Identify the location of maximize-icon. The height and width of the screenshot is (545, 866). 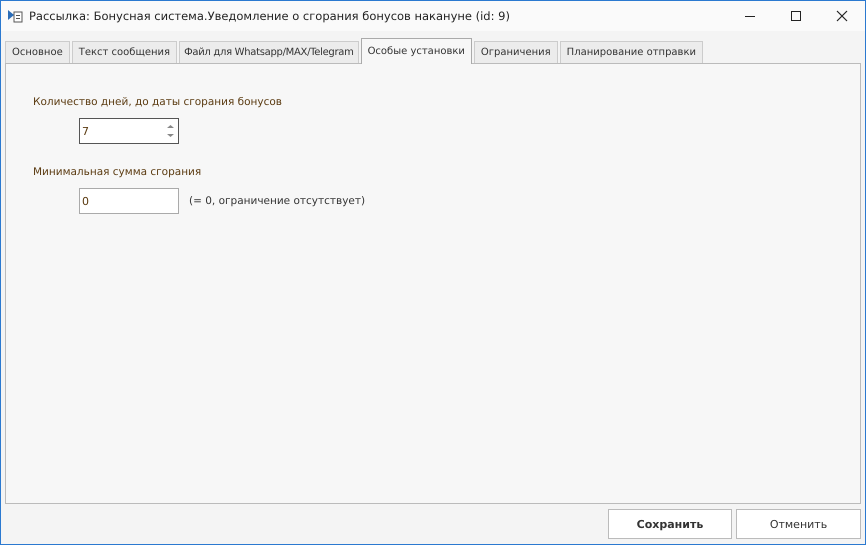
(796, 16).